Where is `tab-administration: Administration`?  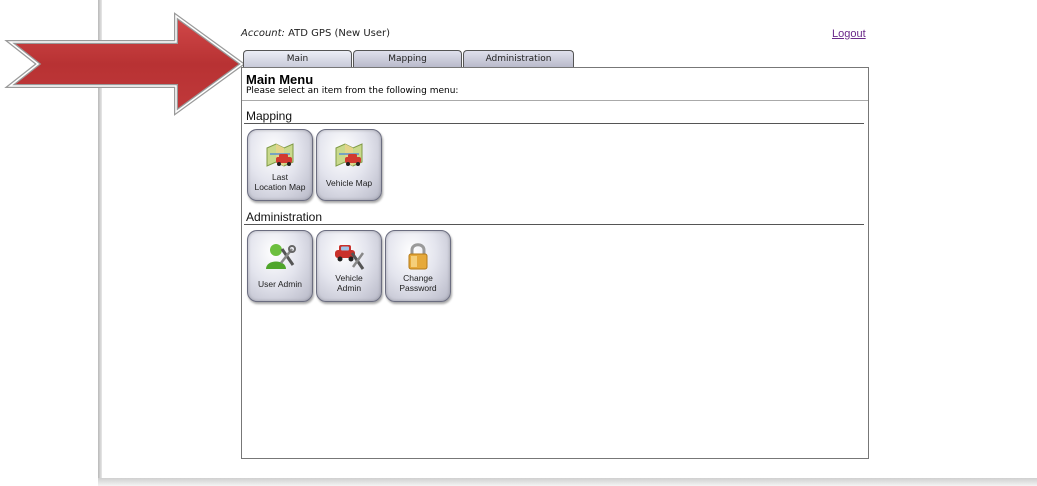 tab-administration: Administration is located at coordinates (518, 58).